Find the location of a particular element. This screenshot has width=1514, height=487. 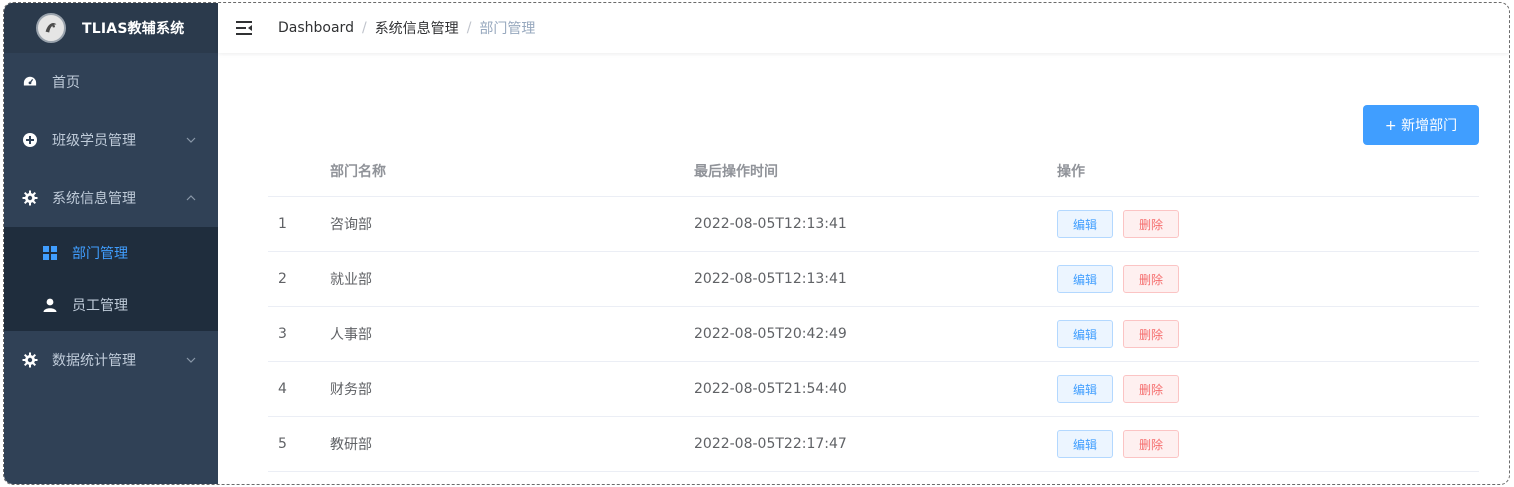

sidebar-item-employee: 员工管理 is located at coordinates (111, 305).